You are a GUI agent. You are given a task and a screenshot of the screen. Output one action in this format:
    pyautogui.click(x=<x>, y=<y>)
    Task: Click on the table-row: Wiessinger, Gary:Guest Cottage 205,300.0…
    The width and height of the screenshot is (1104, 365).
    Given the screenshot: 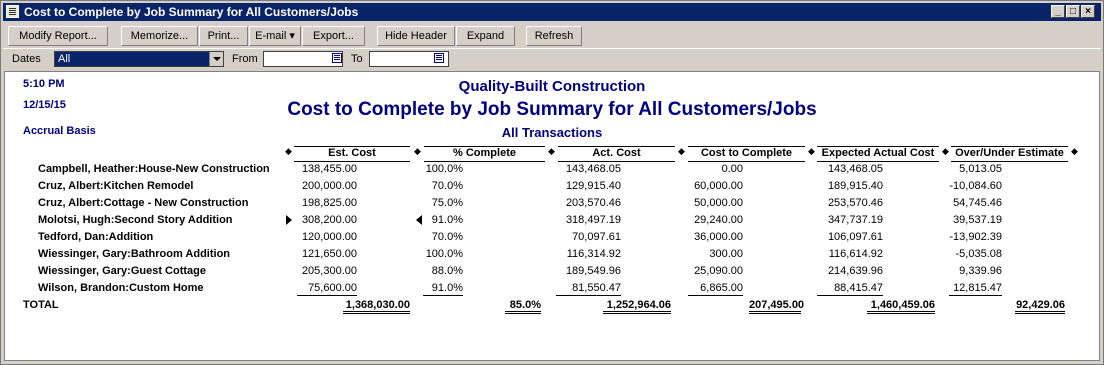 What is the action you would take?
    pyautogui.click(x=552, y=271)
    